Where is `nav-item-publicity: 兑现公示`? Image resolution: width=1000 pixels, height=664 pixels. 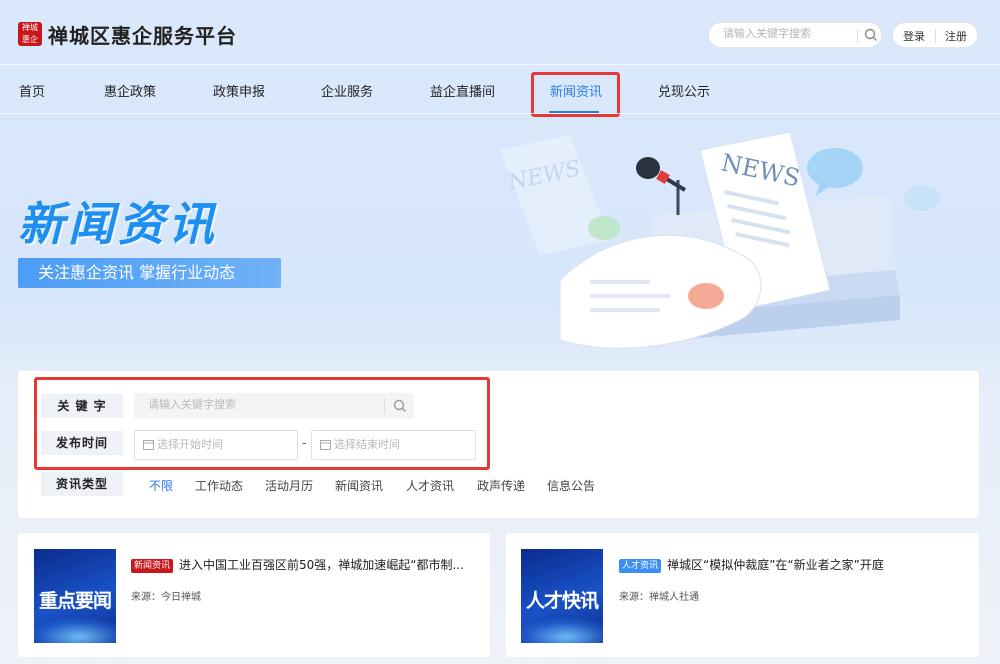 nav-item-publicity: 兑现公示 is located at coordinates (684, 90).